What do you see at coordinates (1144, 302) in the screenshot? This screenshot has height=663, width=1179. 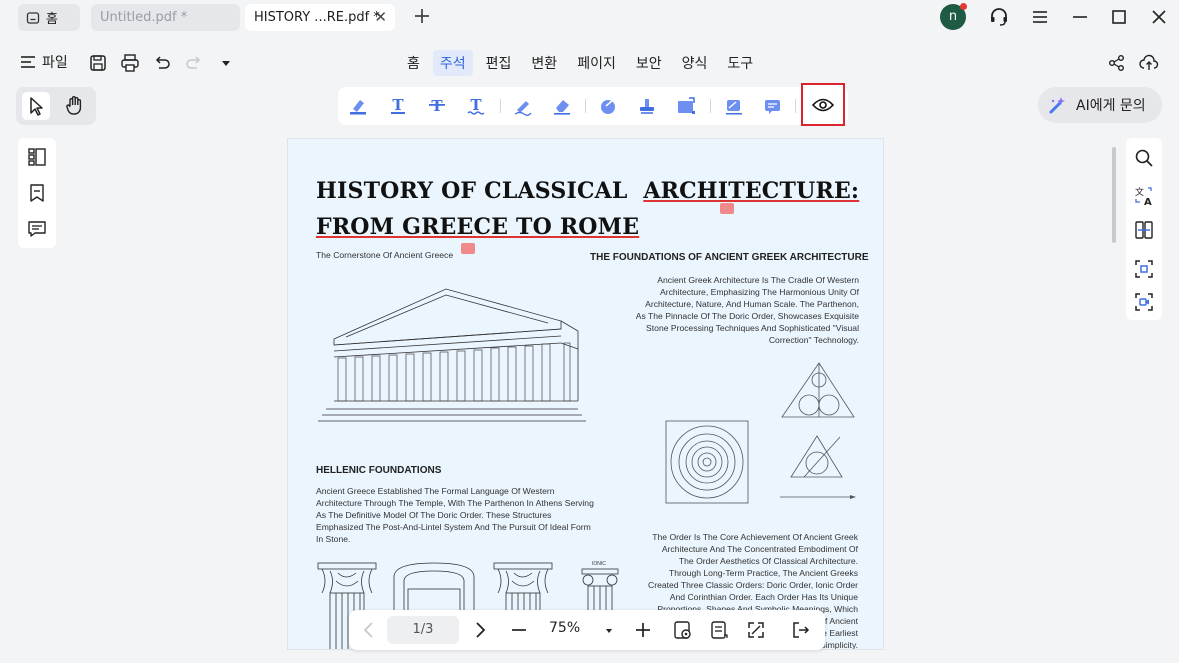 I see `screen-record-icon` at bounding box center [1144, 302].